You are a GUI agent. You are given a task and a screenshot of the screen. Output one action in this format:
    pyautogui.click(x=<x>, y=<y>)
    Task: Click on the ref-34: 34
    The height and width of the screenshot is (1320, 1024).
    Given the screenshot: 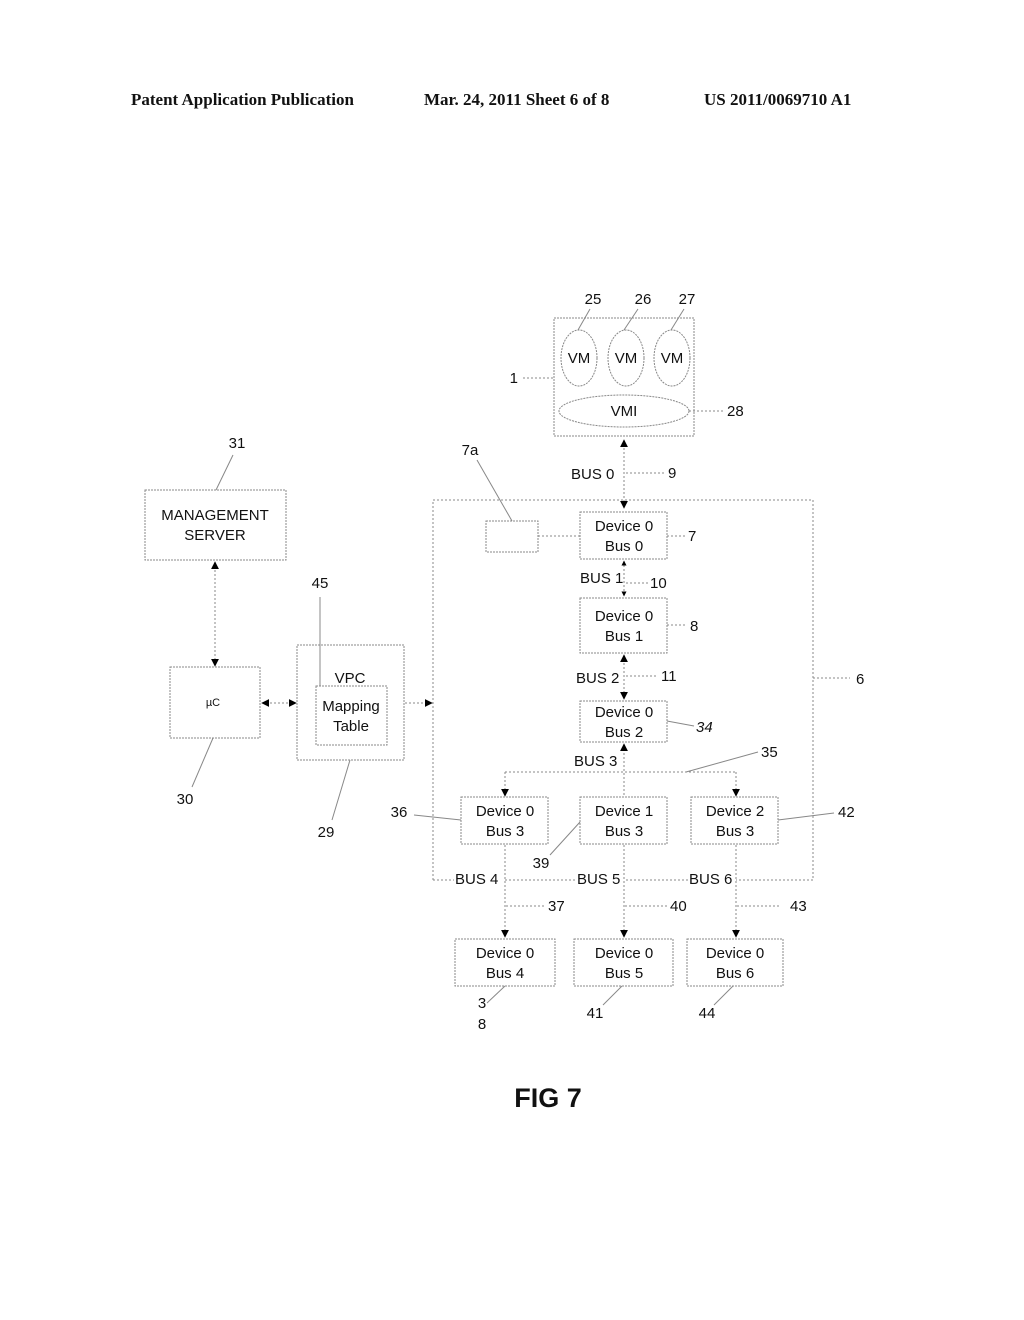 What is the action you would take?
    pyautogui.click(x=704, y=727)
    